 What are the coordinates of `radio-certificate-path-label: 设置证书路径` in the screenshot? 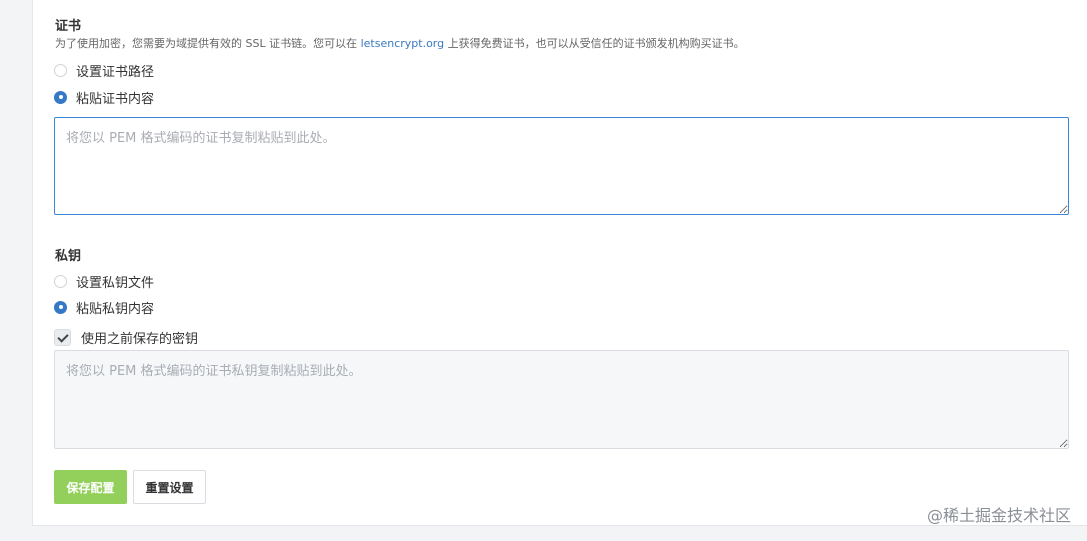 It's located at (115, 72).